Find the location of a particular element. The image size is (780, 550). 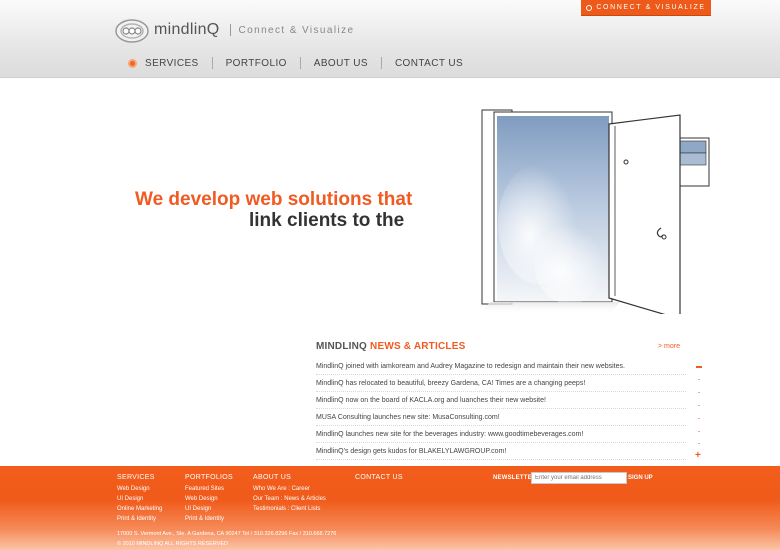

footer-heading-about: ABOUT US is located at coordinates (289, 477).